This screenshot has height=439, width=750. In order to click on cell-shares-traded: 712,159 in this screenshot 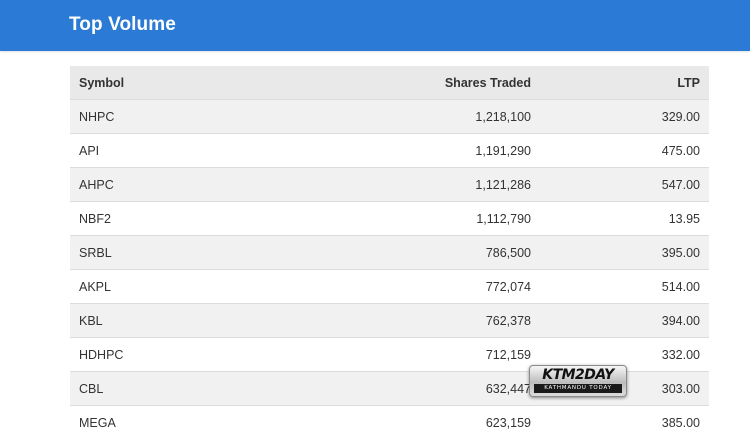, I will do `click(434, 355)`.